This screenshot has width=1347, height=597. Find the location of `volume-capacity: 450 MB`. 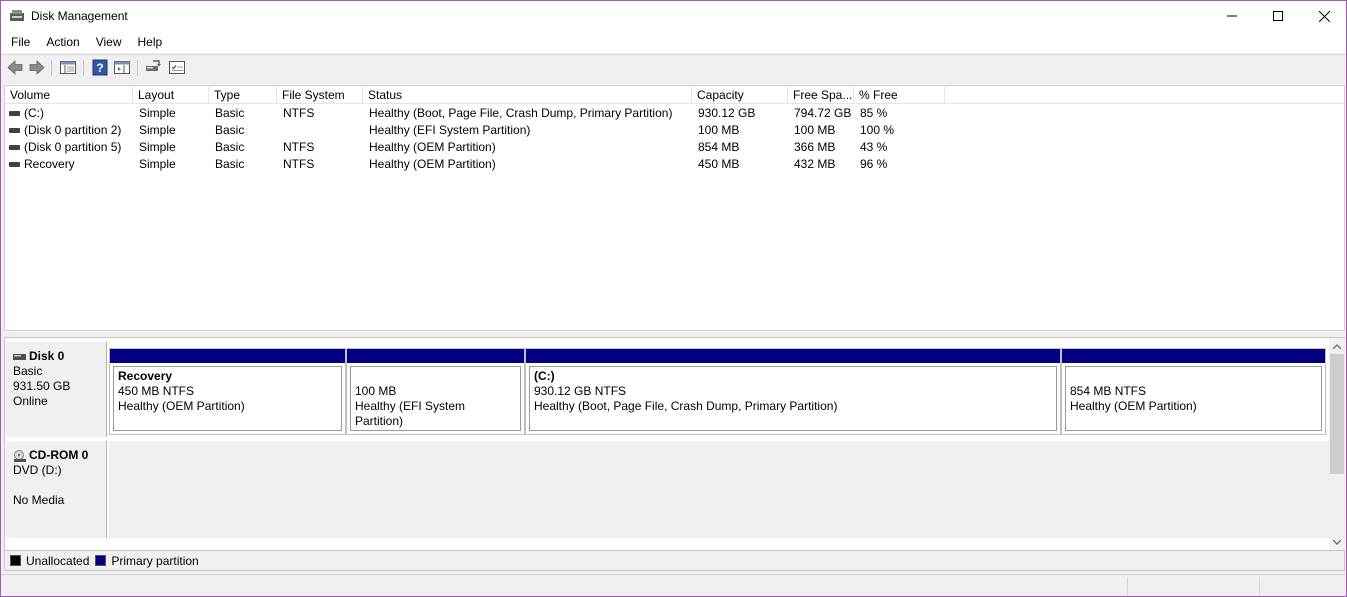

volume-capacity: 450 MB is located at coordinates (719, 164).